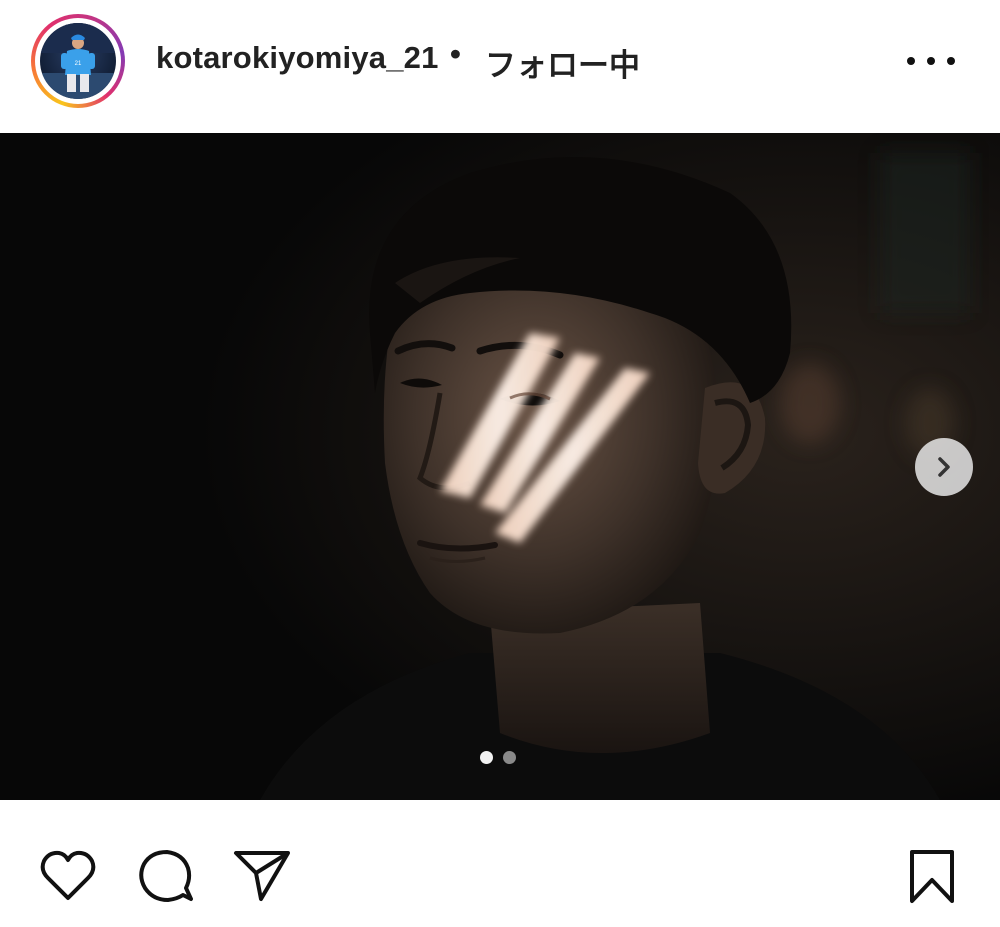 The width and height of the screenshot is (1000, 927). Describe the element at coordinates (931, 61) in the screenshot. I see `more-options-icon` at that location.